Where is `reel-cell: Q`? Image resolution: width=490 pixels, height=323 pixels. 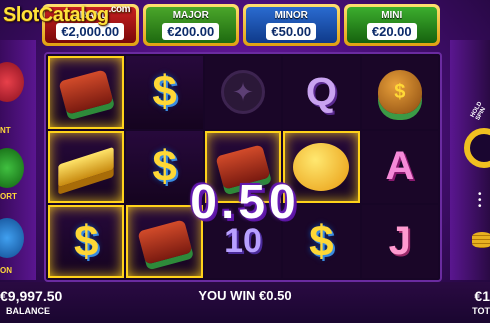 reel-cell: Q is located at coordinates (321, 92).